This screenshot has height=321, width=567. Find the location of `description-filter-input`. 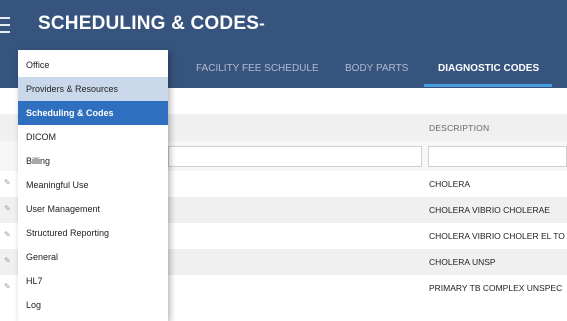

description-filter-input is located at coordinates (497, 156).